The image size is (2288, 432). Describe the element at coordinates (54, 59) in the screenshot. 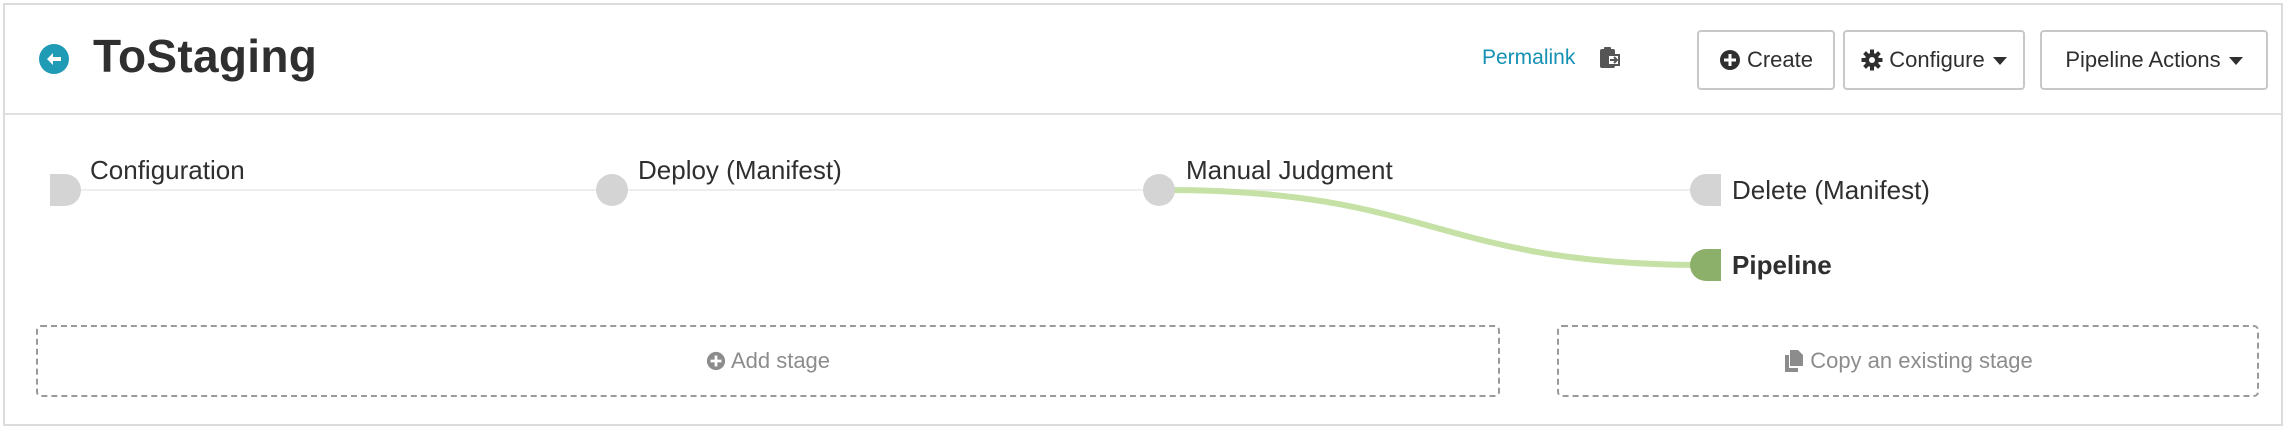

I see `back-arrow-icon` at that location.